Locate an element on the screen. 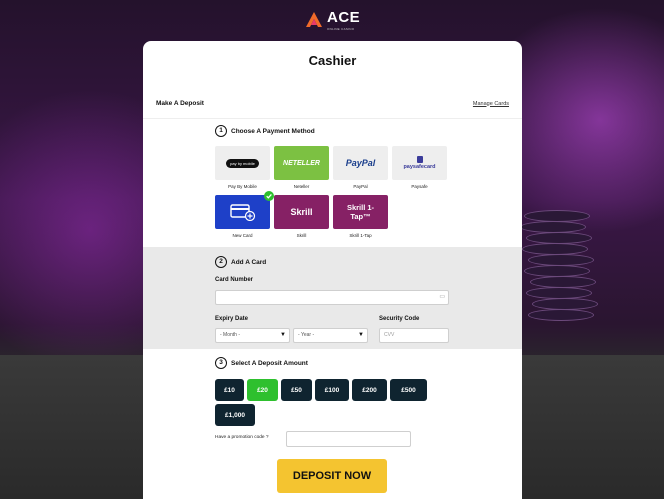 Image resolution: width=664 pixels, height=499 pixels. step-label: Add A Card is located at coordinates (249, 262).